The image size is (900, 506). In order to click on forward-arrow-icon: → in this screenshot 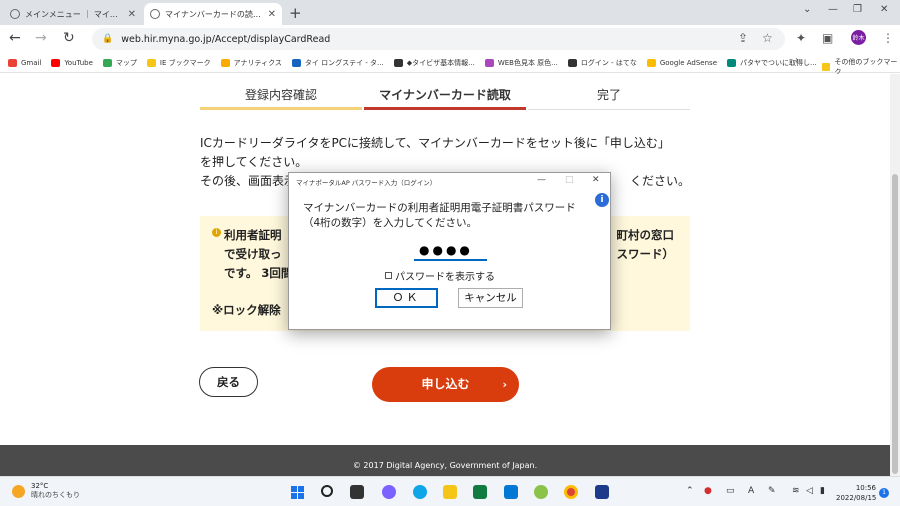, I will do `click(41, 38)`.